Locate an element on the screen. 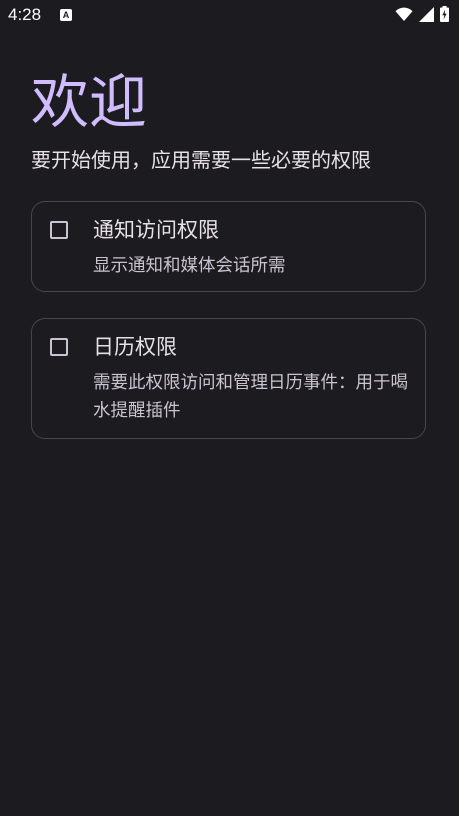 This screenshot has height=816, width=459. calendar-permission-title: 日历权限 is located at coordinates (135, 347).